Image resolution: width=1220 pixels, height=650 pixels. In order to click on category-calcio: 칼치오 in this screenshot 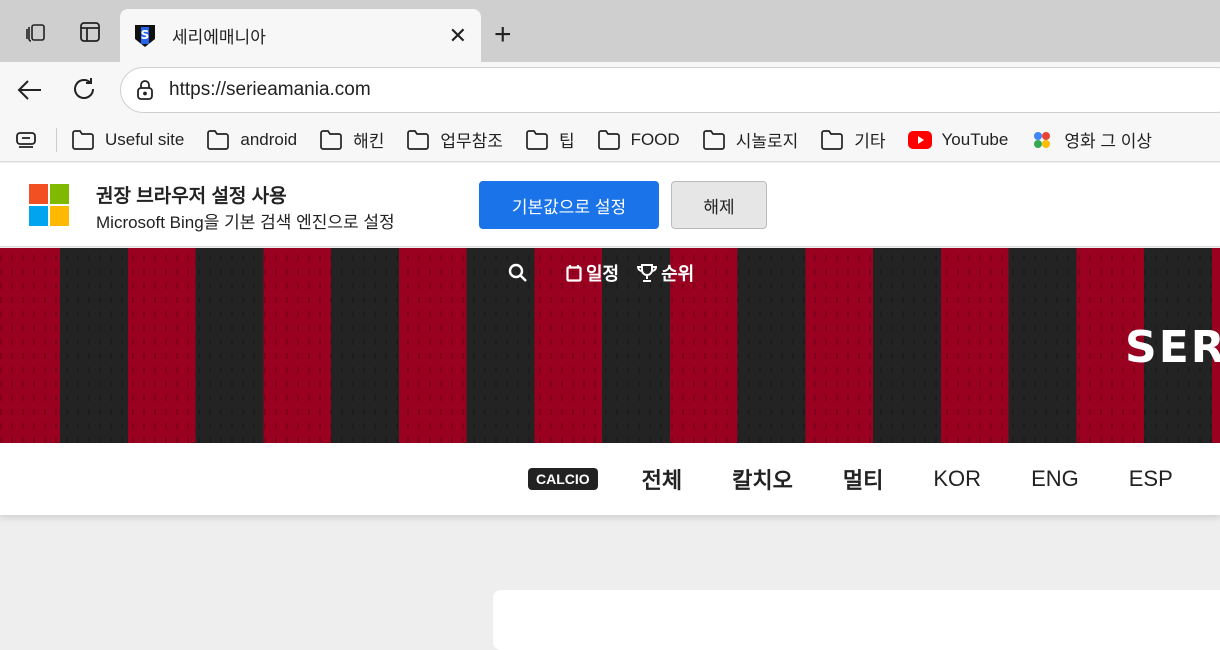, I will do `click(762, 479)`.